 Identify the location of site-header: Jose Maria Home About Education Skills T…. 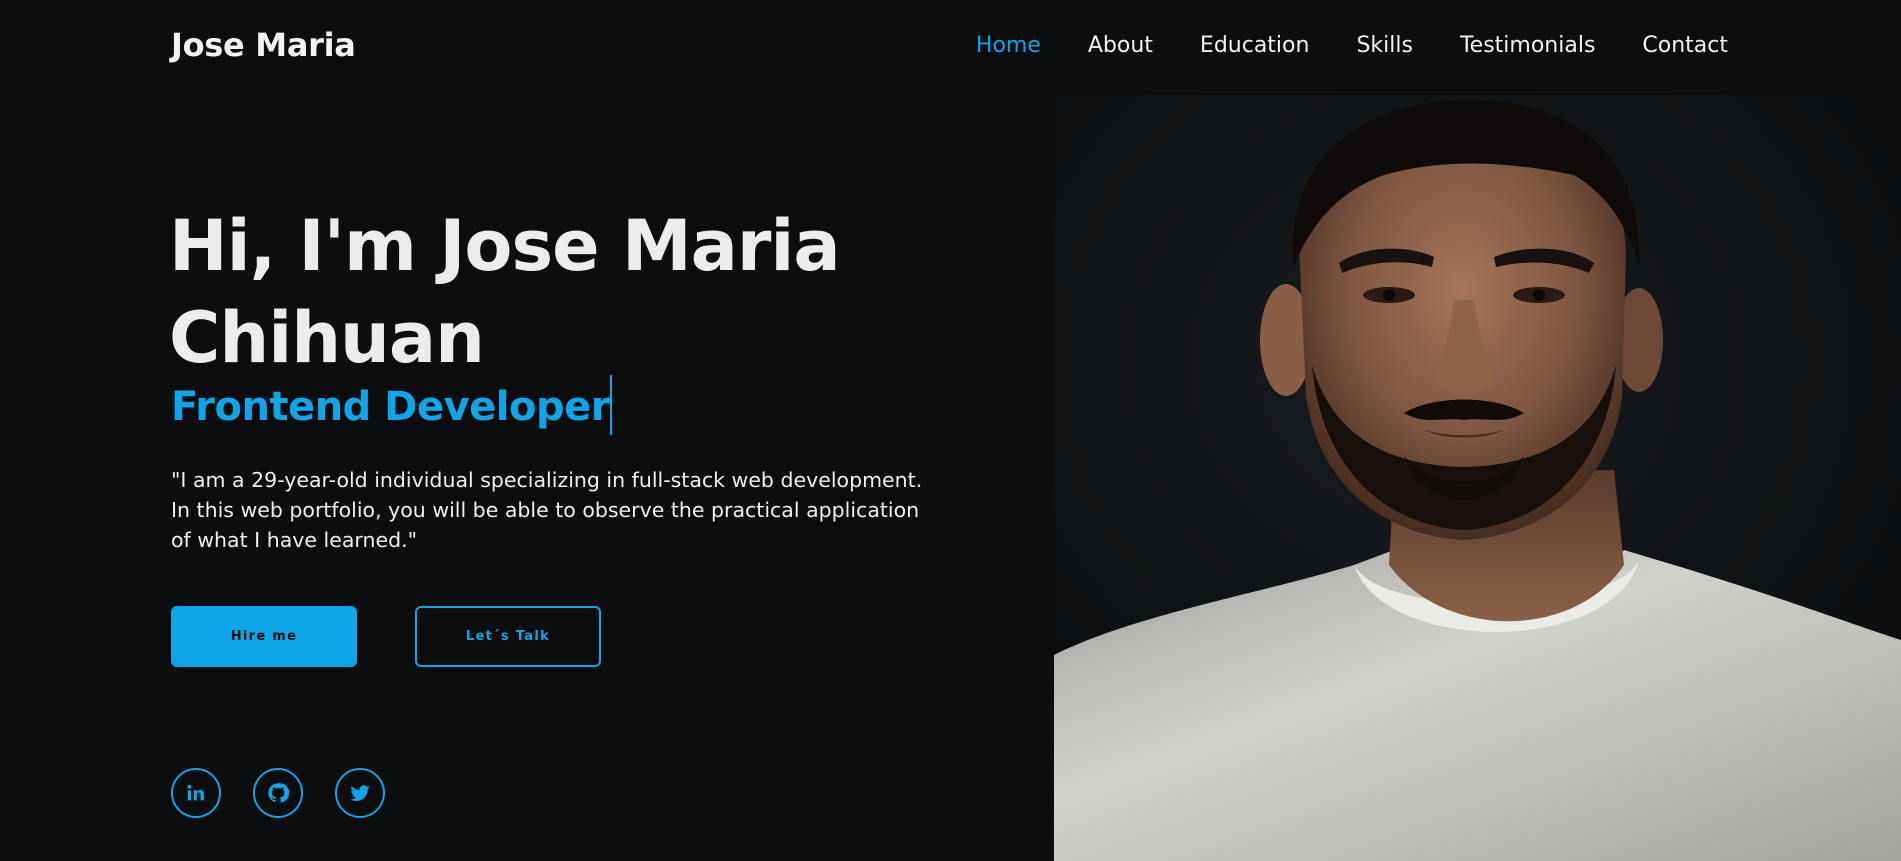
(950, 47).